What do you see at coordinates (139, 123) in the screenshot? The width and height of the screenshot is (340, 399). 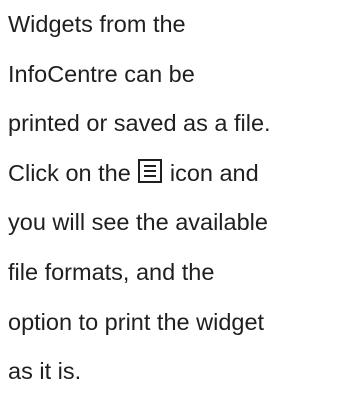 I see `help-text-line-3: printed or saved as a file.` at bounding box center [139, 123].